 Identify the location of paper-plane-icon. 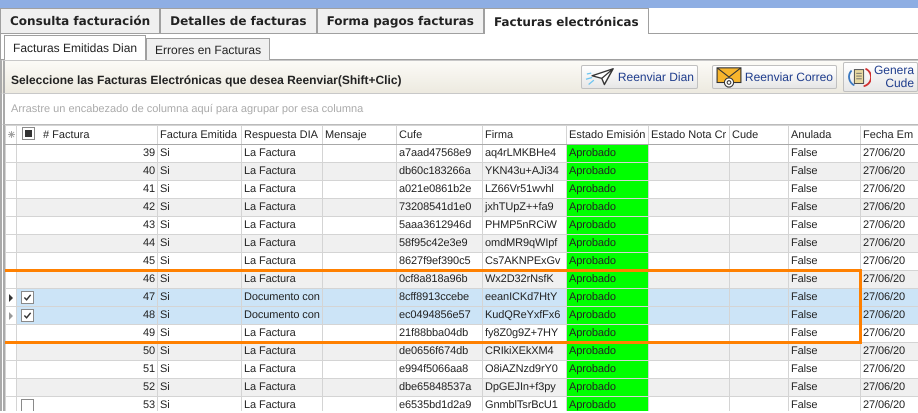
(599, 77).